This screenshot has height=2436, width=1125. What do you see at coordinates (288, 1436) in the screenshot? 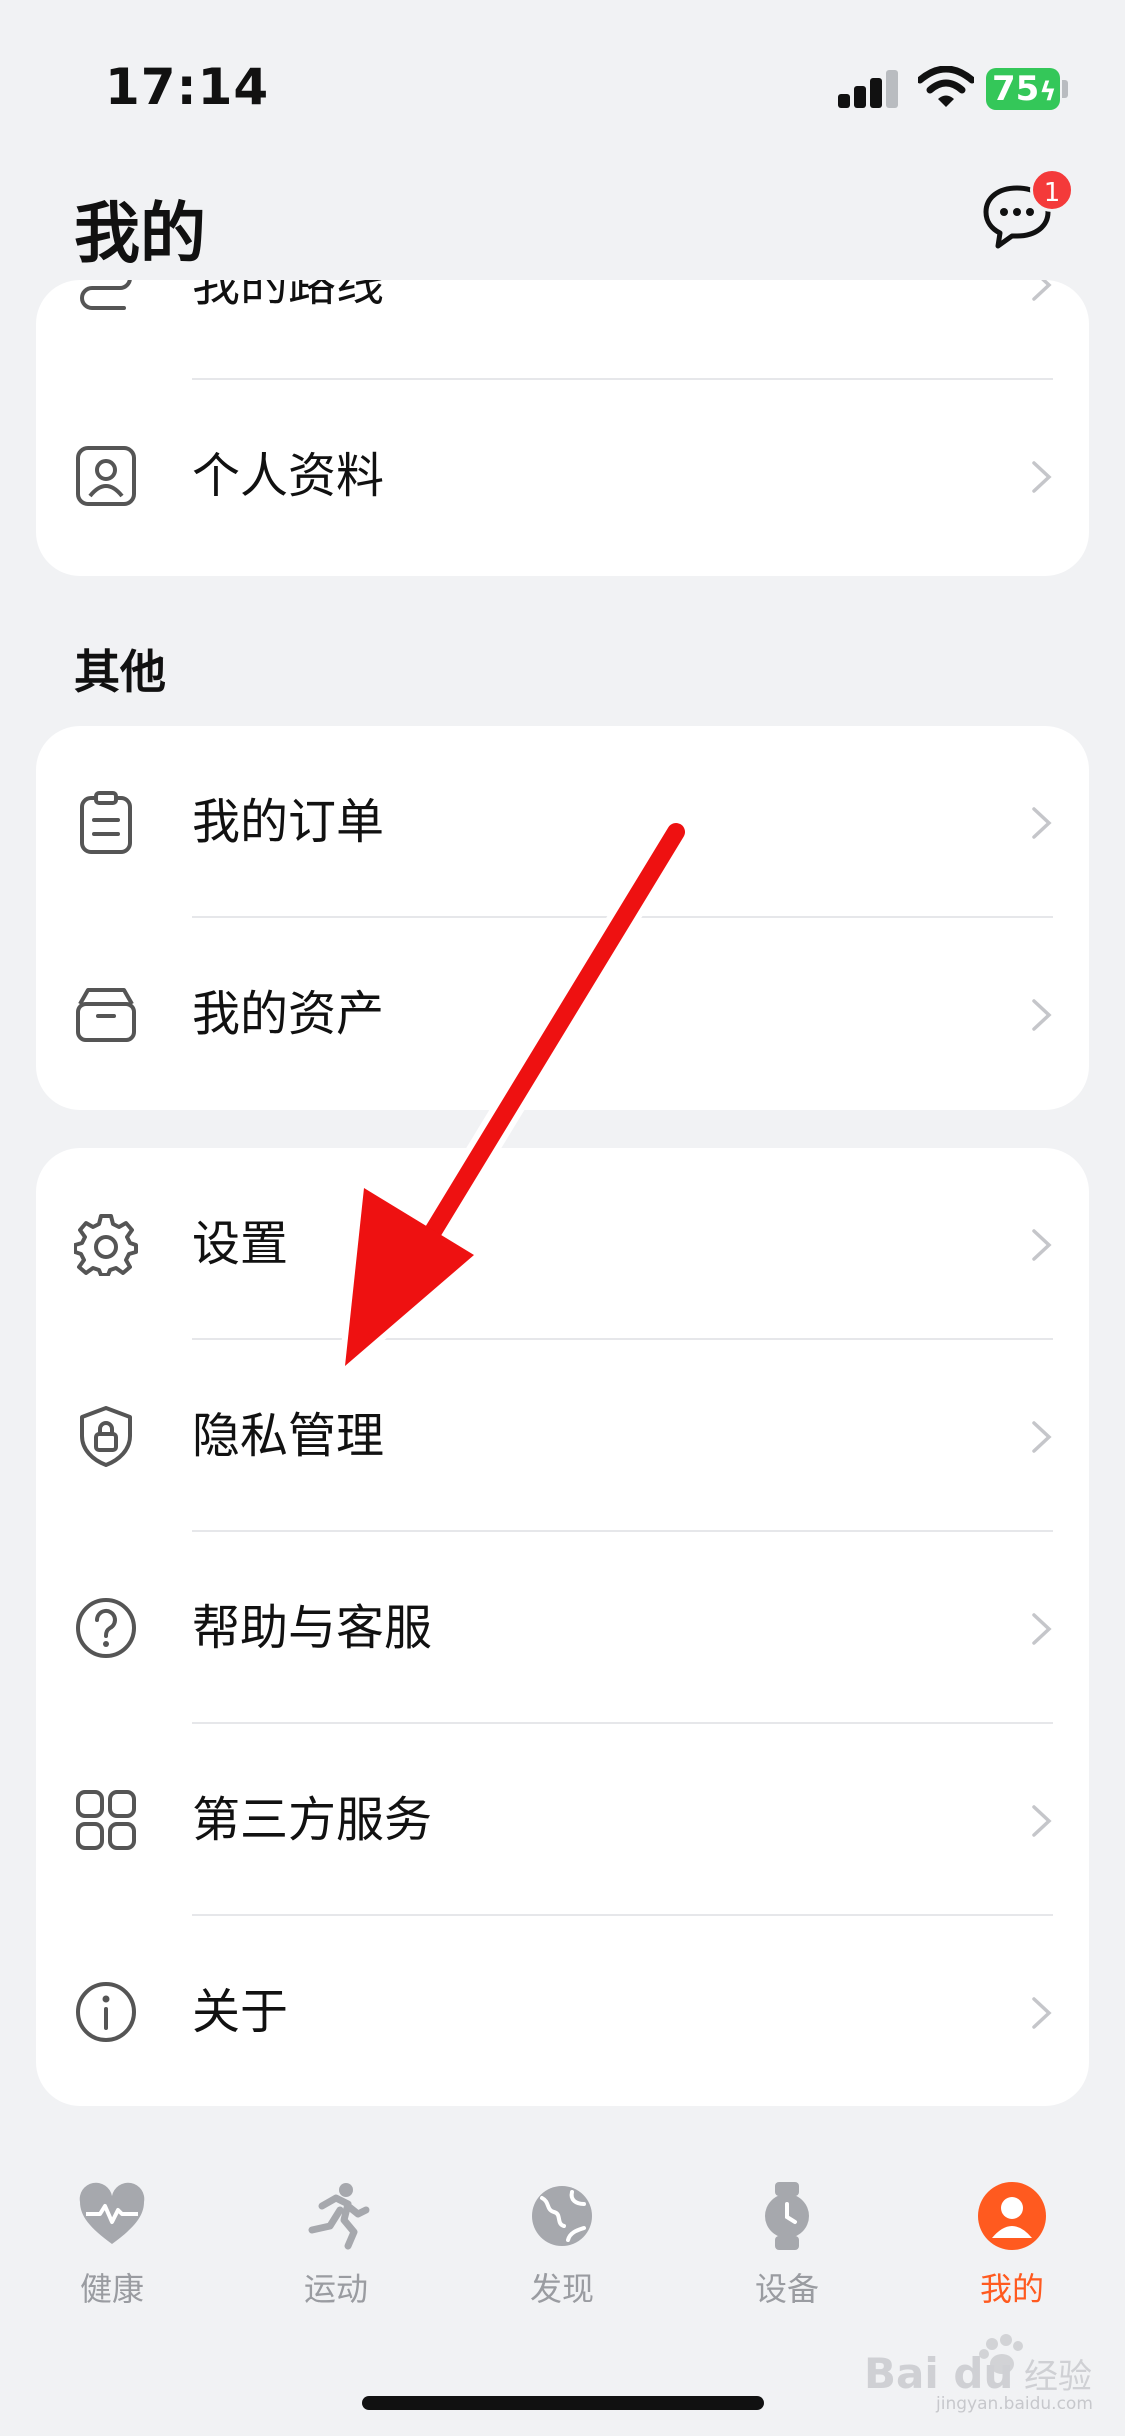
I see `row-label: 隐私管理` at bounding box center [288, 1436].